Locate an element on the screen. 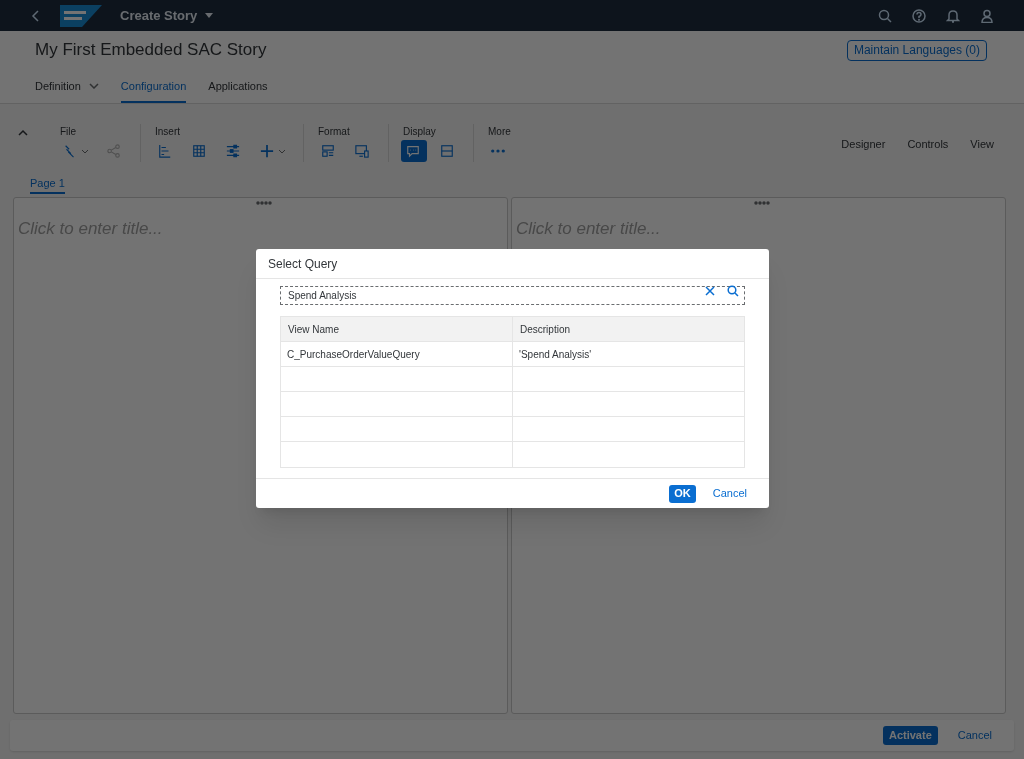  devices-icon is located at coordinates (362, 151).